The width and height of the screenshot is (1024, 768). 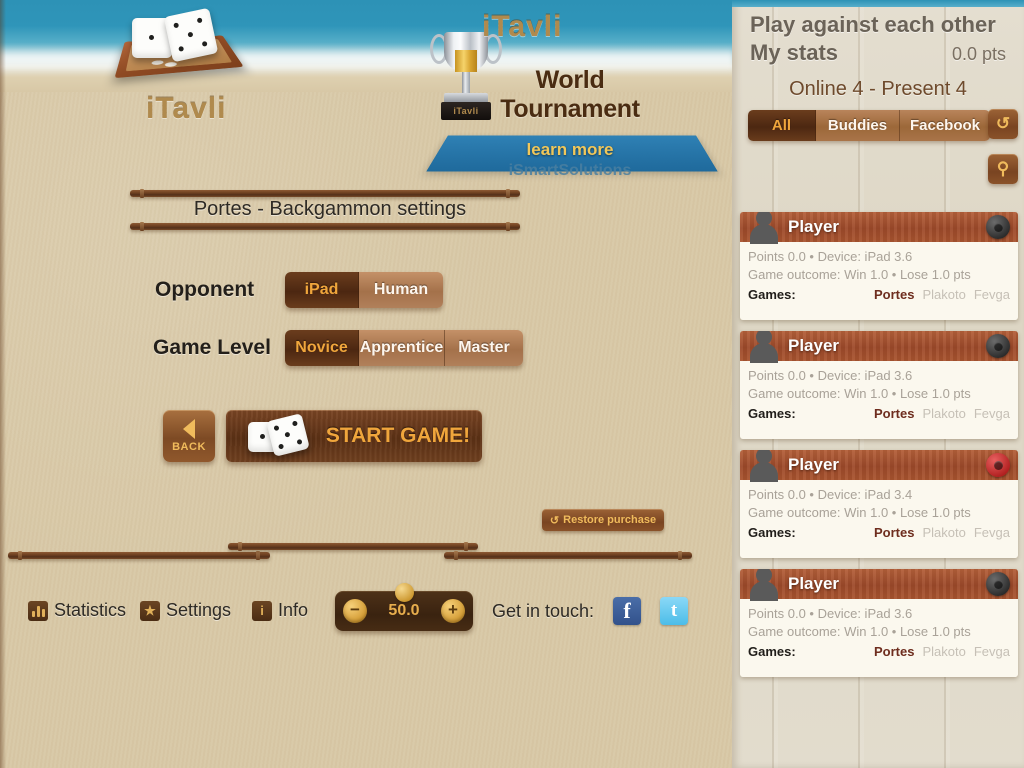 I want to click on start-game-button: START GAME!, so click(x=354, y=436).